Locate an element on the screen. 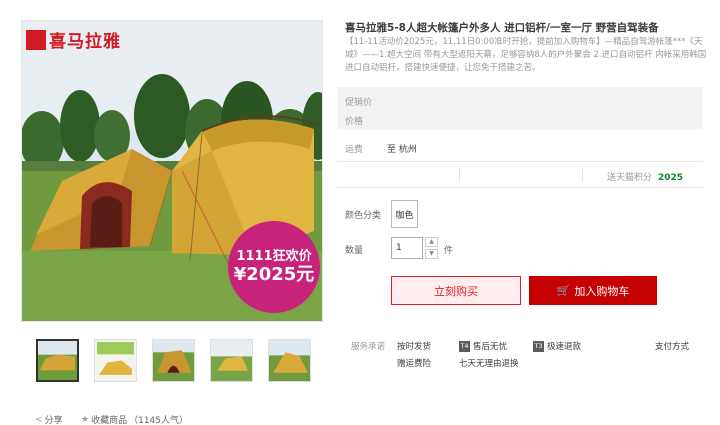  service-item: T4 售后无忧 is located at coordinates (483, 346).